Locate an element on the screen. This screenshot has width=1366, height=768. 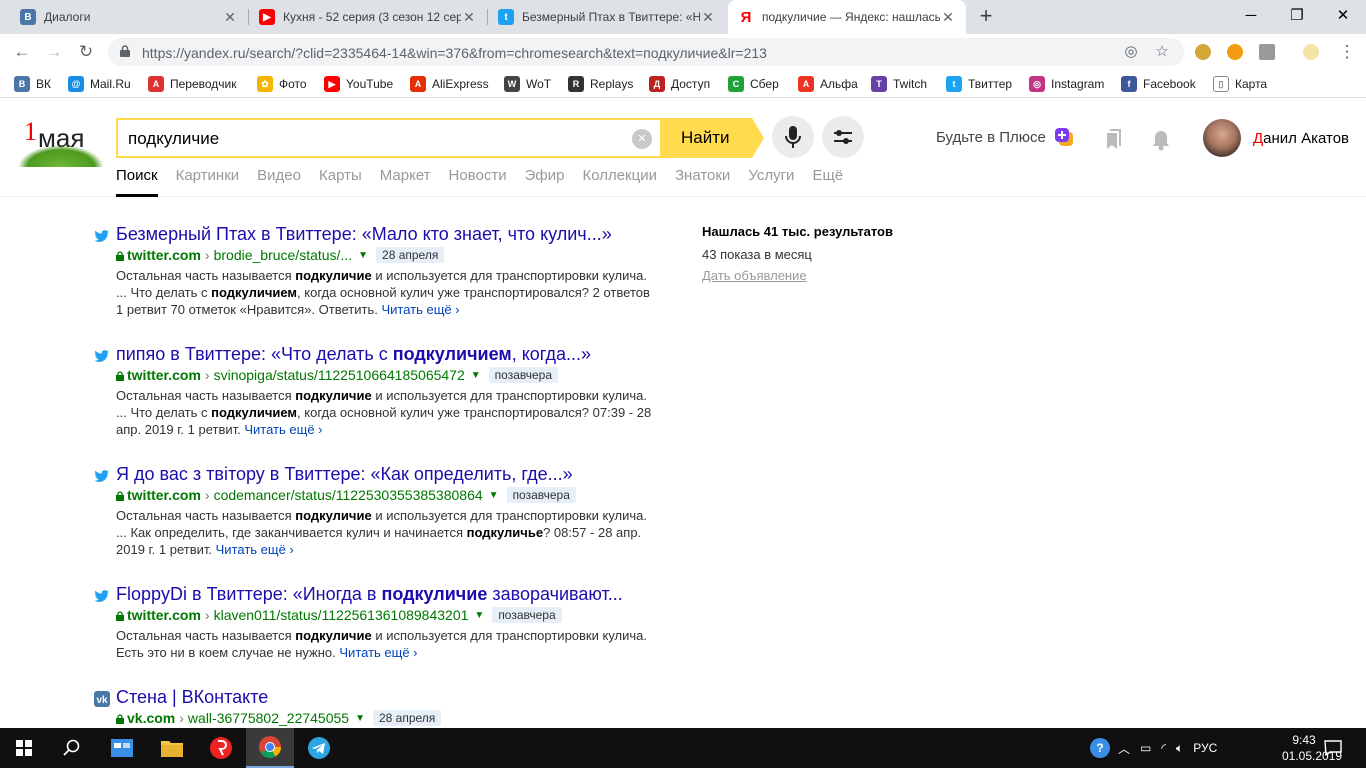
bookmark-item: В ВК is located at coordinates (32, 84).